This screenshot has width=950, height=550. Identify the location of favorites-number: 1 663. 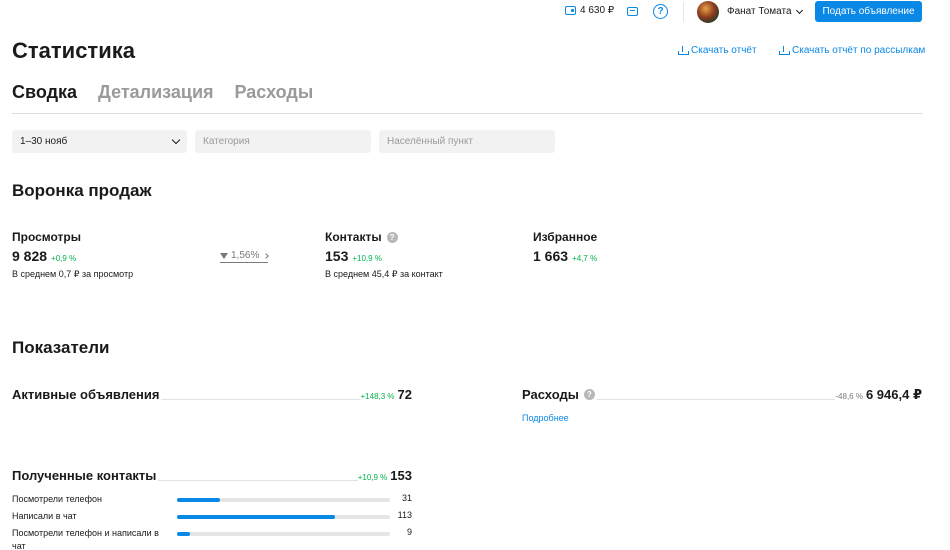
(551, 256).